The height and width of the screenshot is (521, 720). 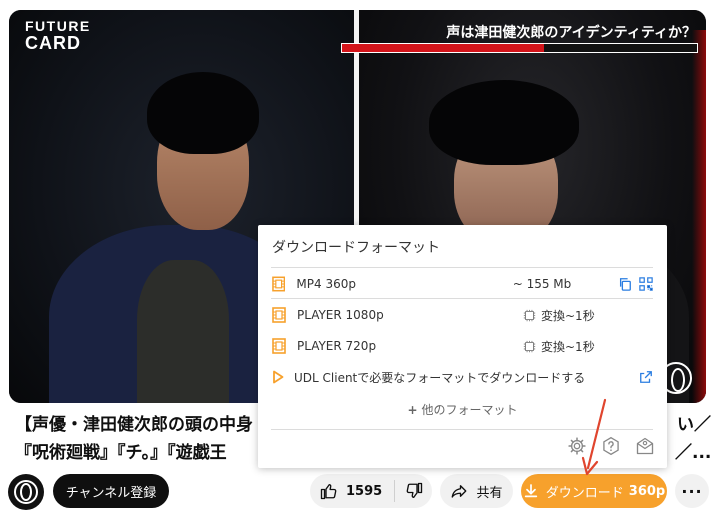 I want to click on download-icon, so click(x=530, y=491).